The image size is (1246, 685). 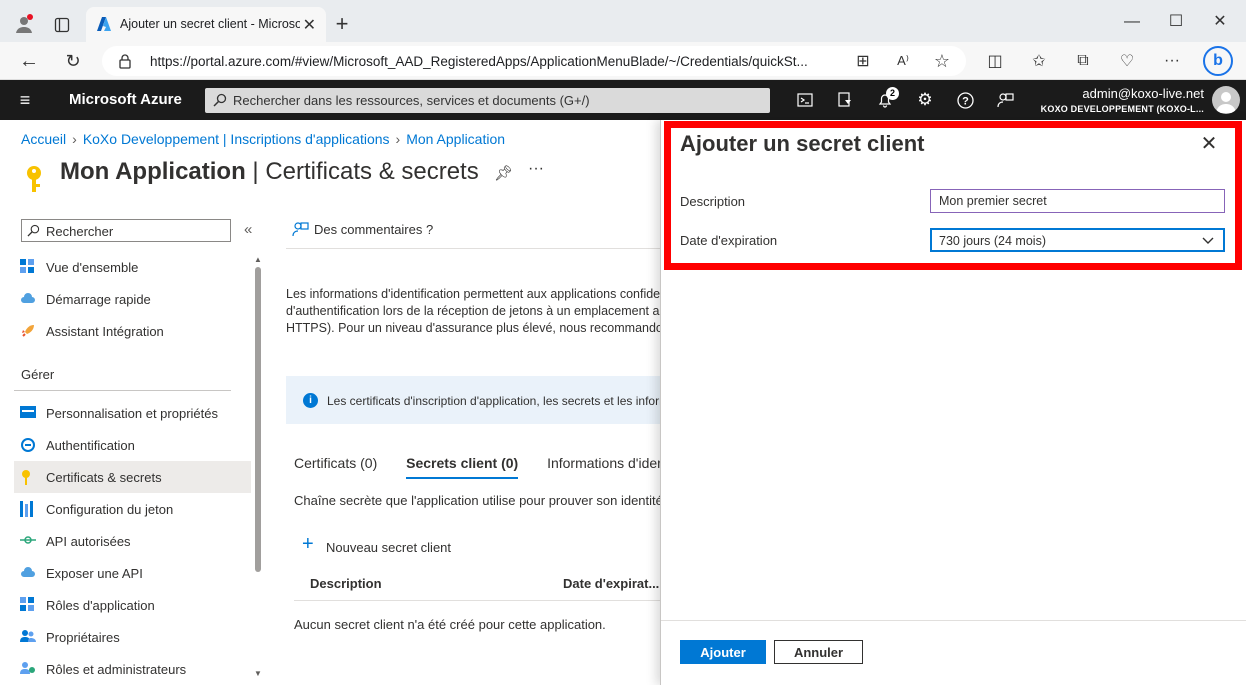 I want to click on tab-actions-icon, so click(x=62, y=25).